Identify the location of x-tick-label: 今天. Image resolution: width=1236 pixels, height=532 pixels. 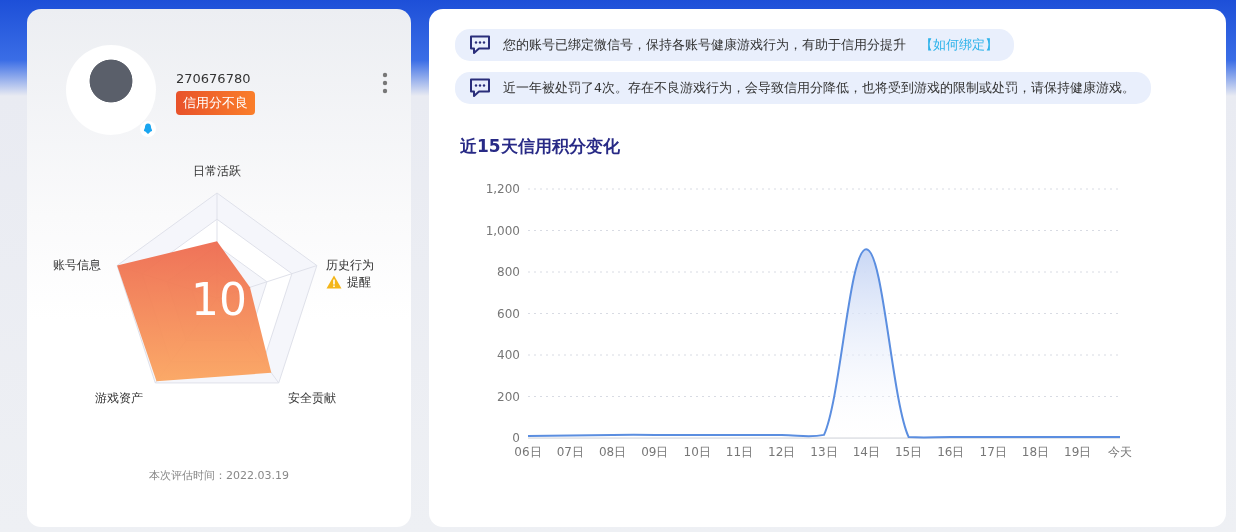
(1120, 452).